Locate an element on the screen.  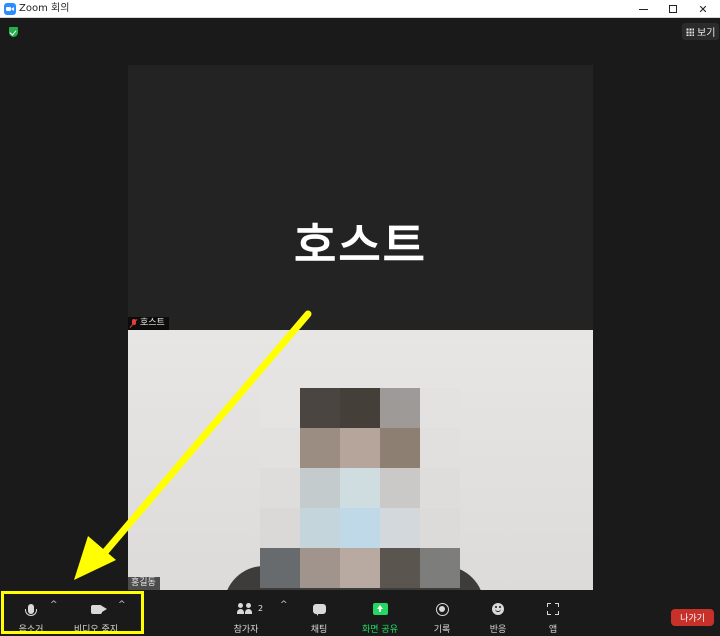
participants-options-caret: ^ is located at coordinates (284, 605).